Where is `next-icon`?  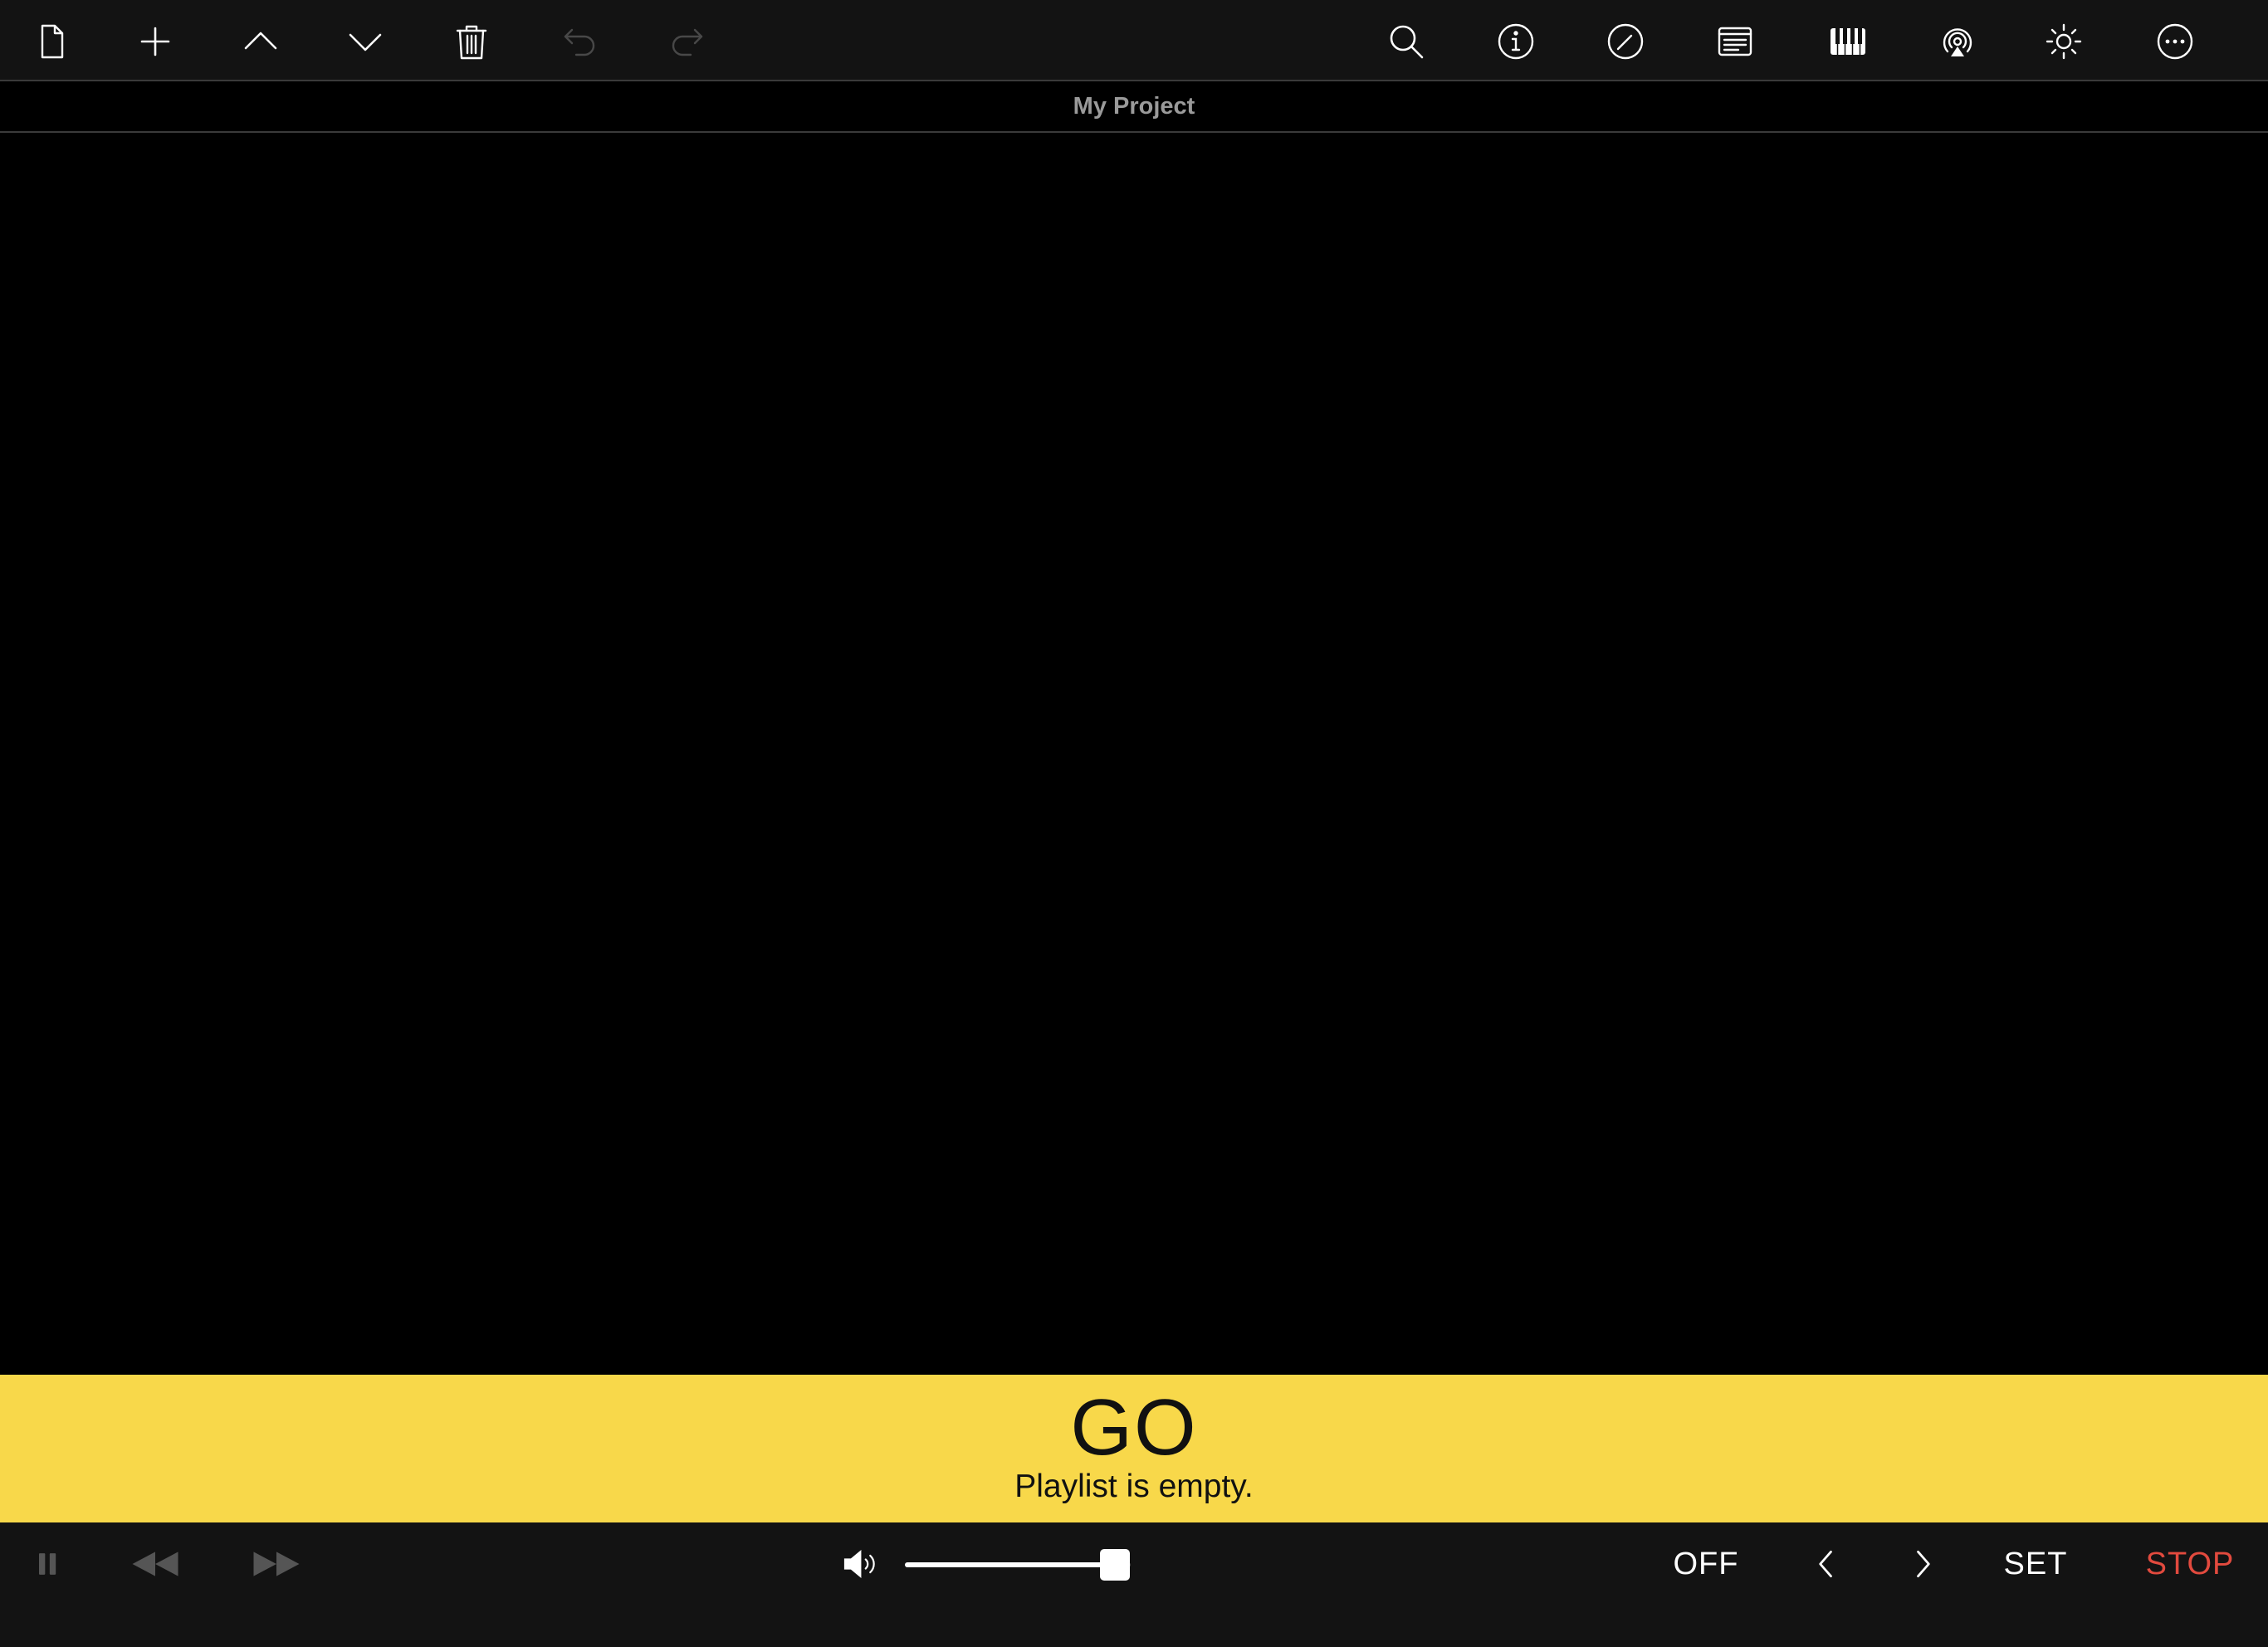 next-icon is located at coordinates (1923, 1564).